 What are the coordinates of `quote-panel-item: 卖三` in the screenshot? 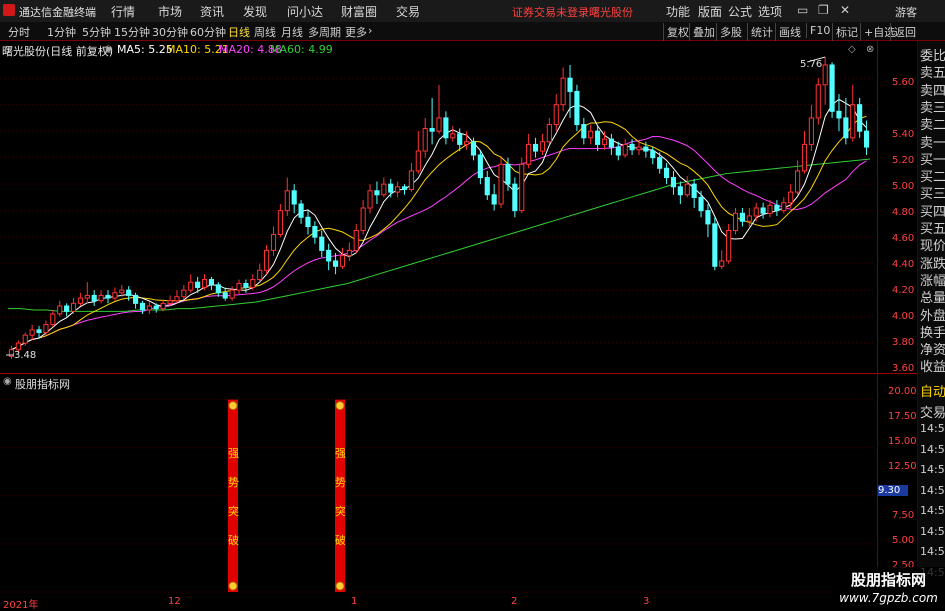 It's located at (932, 106).